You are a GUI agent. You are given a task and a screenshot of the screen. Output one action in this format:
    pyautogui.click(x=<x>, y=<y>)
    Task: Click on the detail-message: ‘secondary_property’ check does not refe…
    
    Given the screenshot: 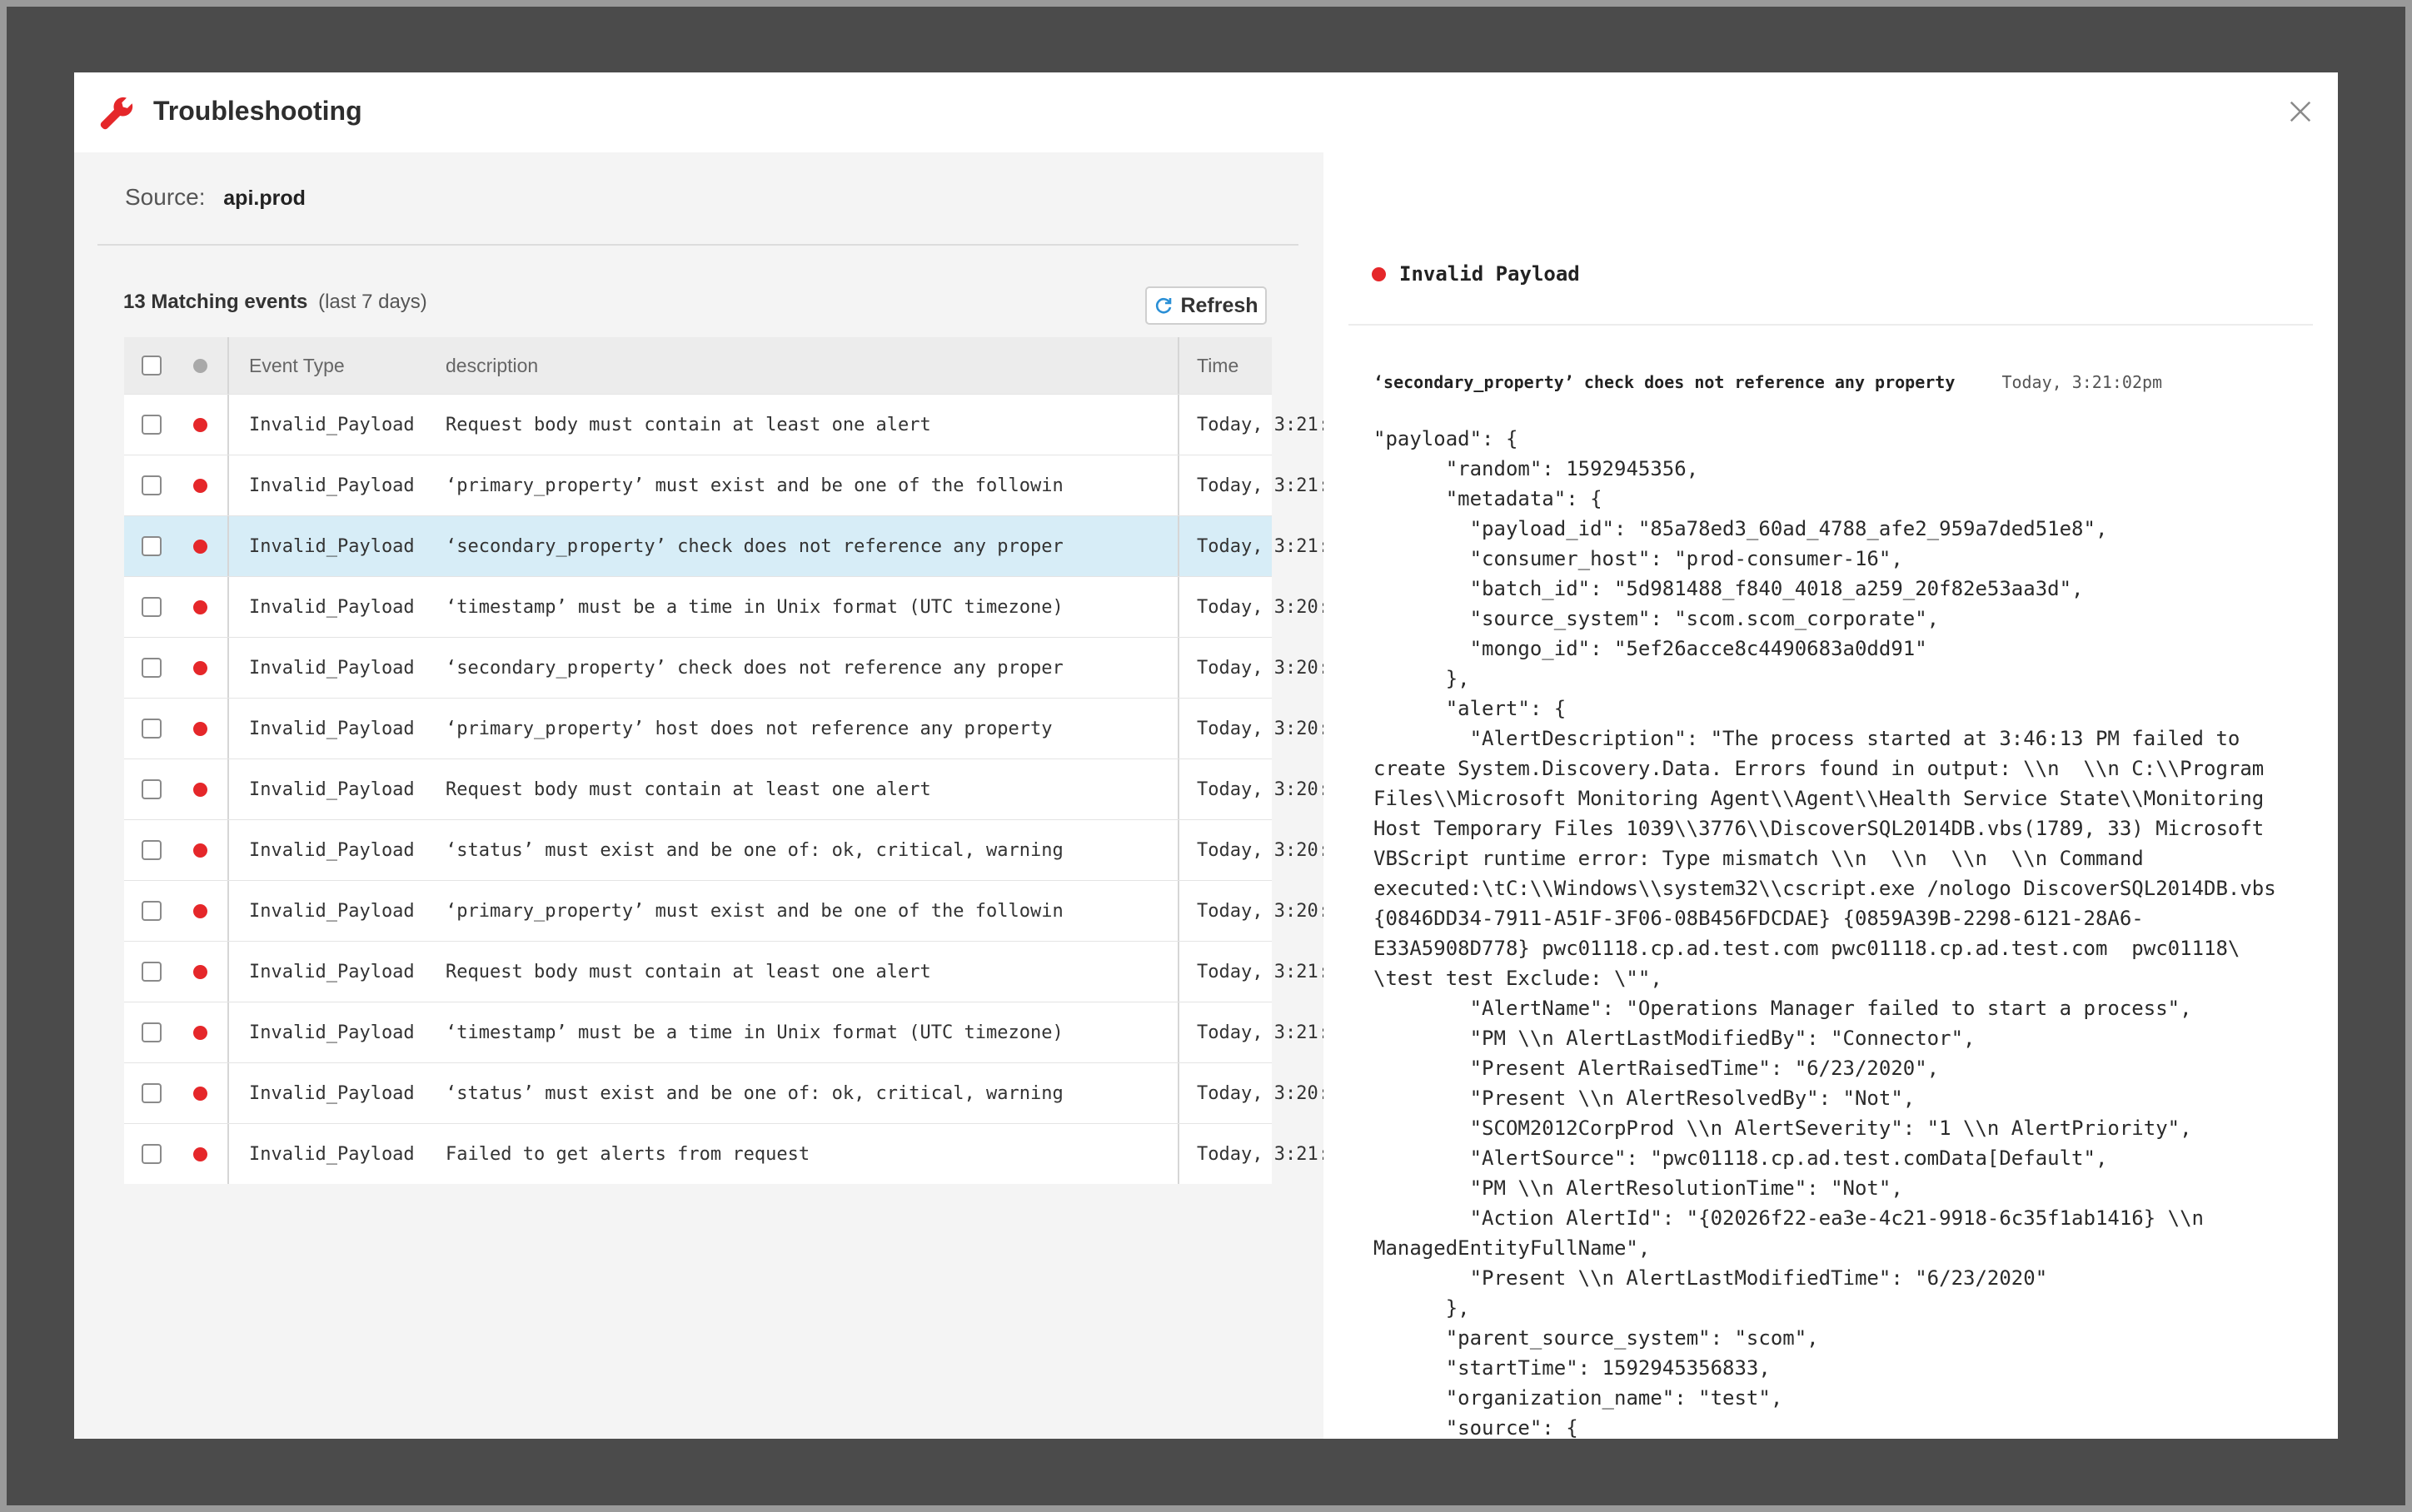 What is the action you would take?
    pyautogui.click(x=1665, y=382)
    